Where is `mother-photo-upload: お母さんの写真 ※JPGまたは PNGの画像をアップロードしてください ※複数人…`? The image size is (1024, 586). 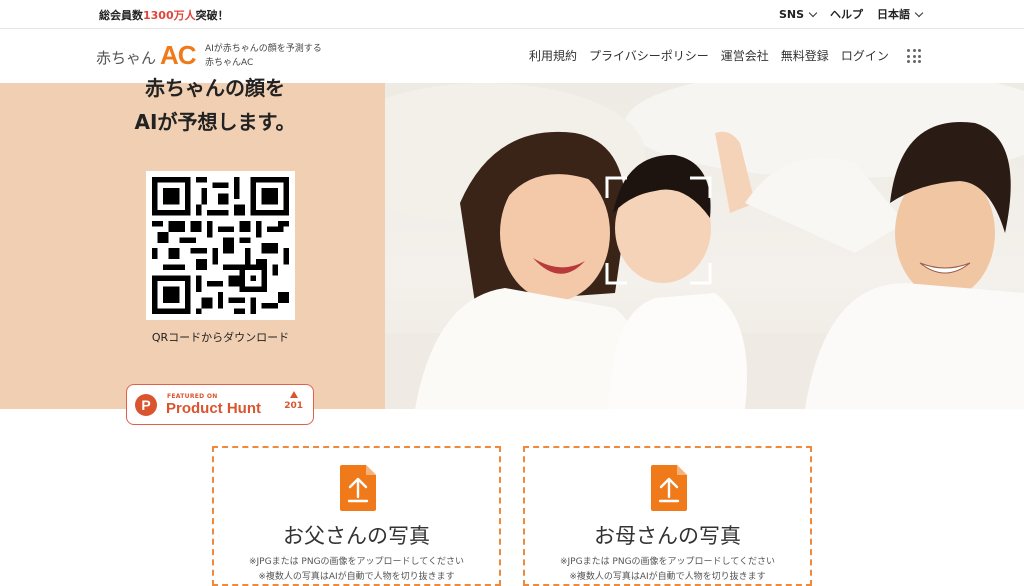
mother-photo-upload: お母さんの写真 ※JPGまたは PNGの画像をアップロードしてください ※複数人… is located at coordinates (667, 516).